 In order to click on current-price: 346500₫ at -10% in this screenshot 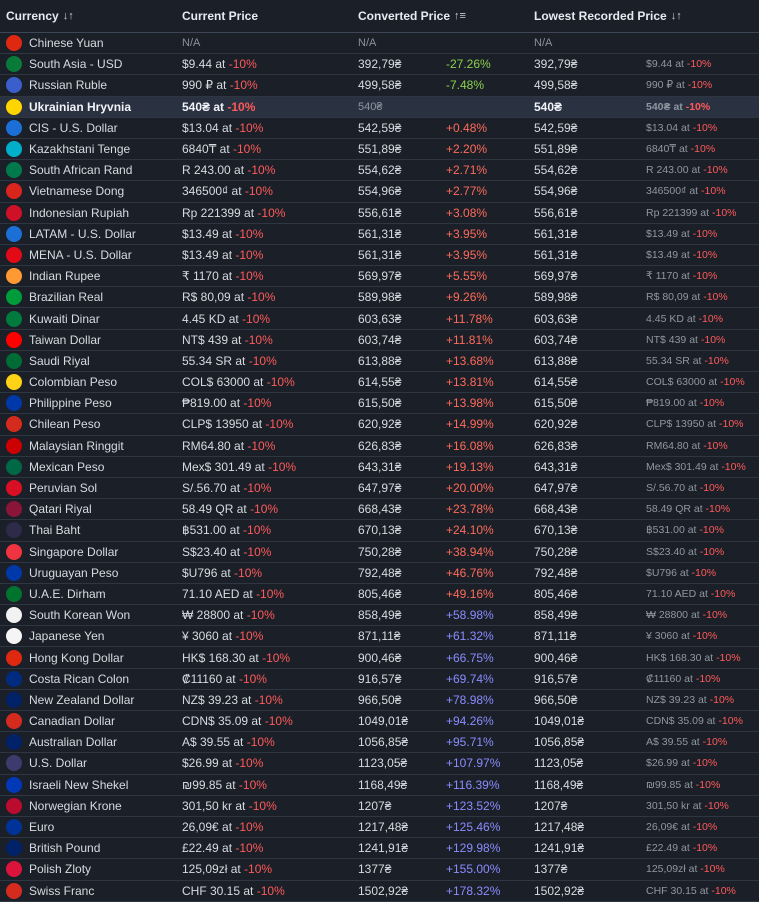, I will do `click(270, 191)`.